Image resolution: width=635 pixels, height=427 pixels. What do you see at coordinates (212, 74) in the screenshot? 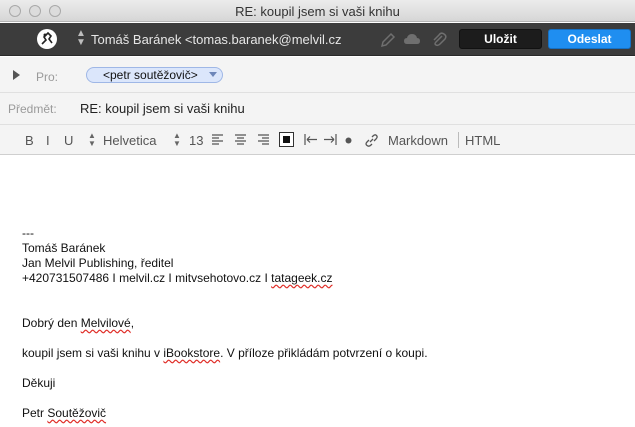
I see `chevron-down-icon` at bounding box center [212, 74].